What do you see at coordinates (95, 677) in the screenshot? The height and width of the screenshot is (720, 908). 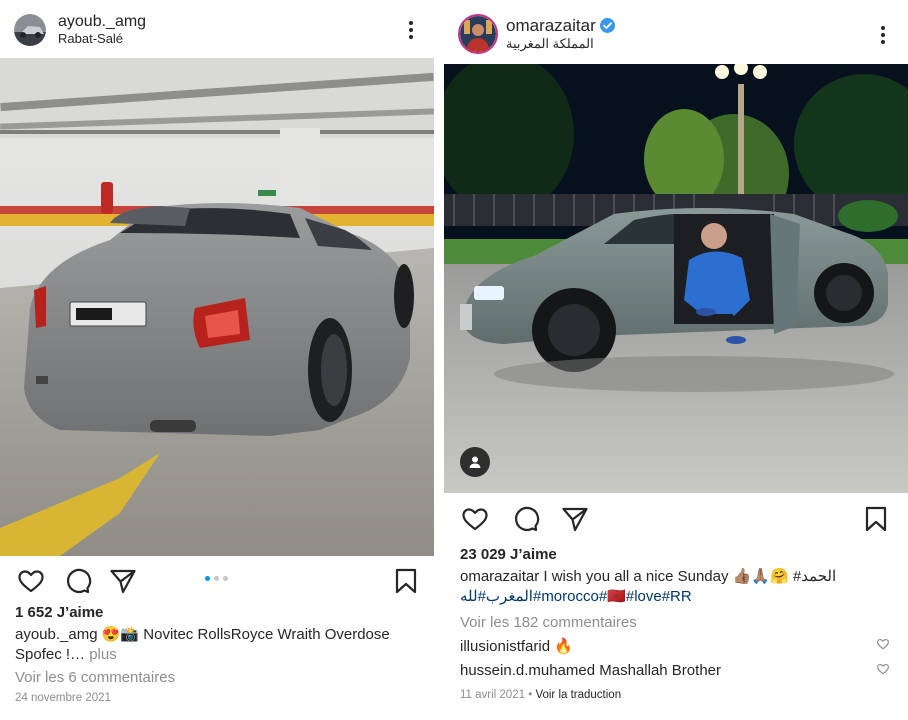 I see `view-comments-link: Voir les 6 commentaires` at bounding box center [95, 677].